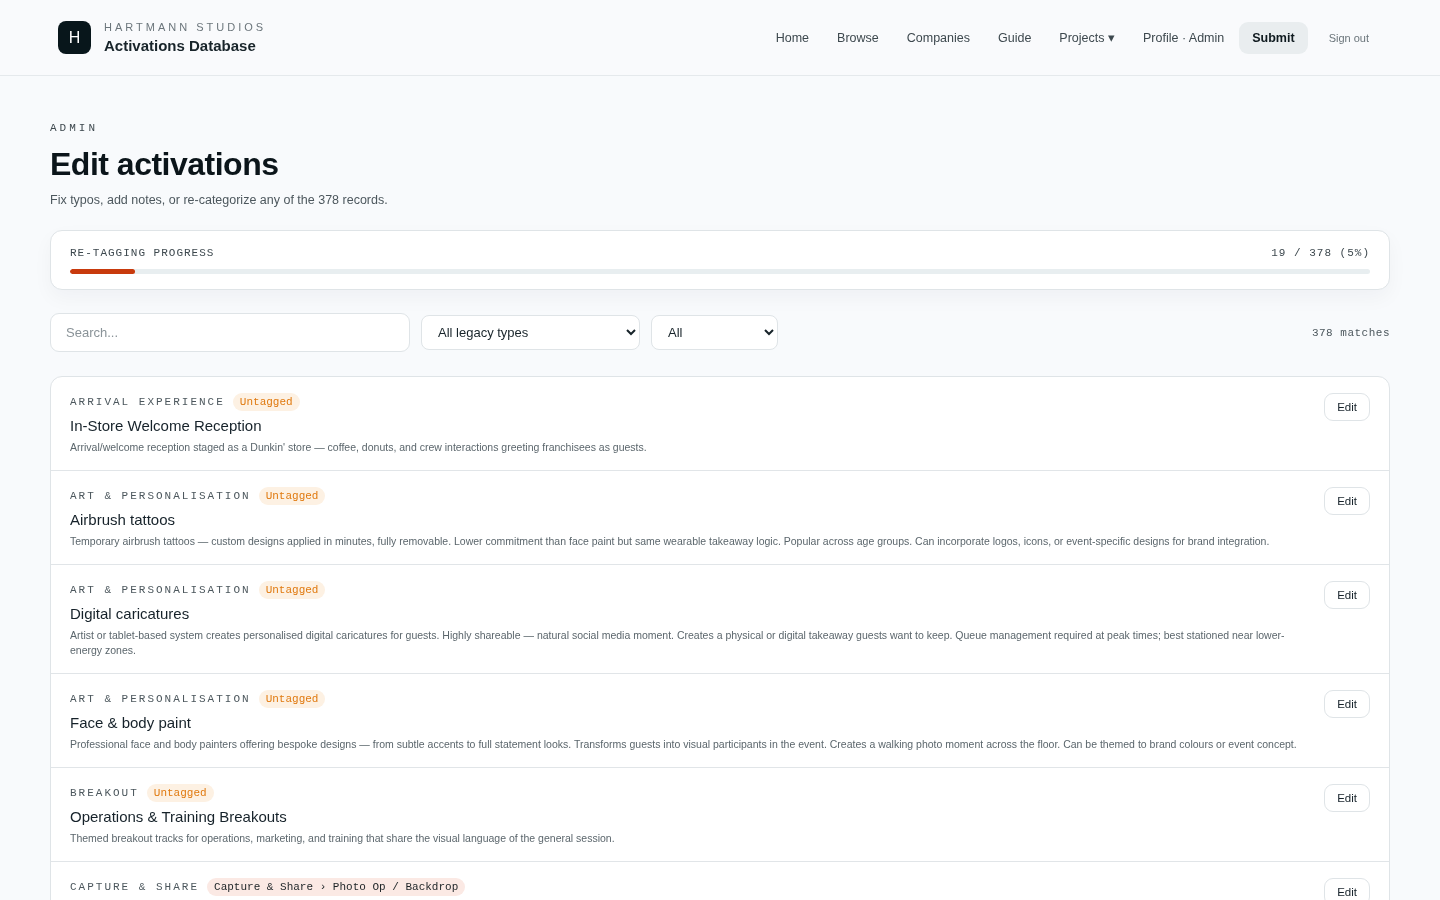  I want to click on record-title: Operations & Training Breakouts, so click(179, 816).